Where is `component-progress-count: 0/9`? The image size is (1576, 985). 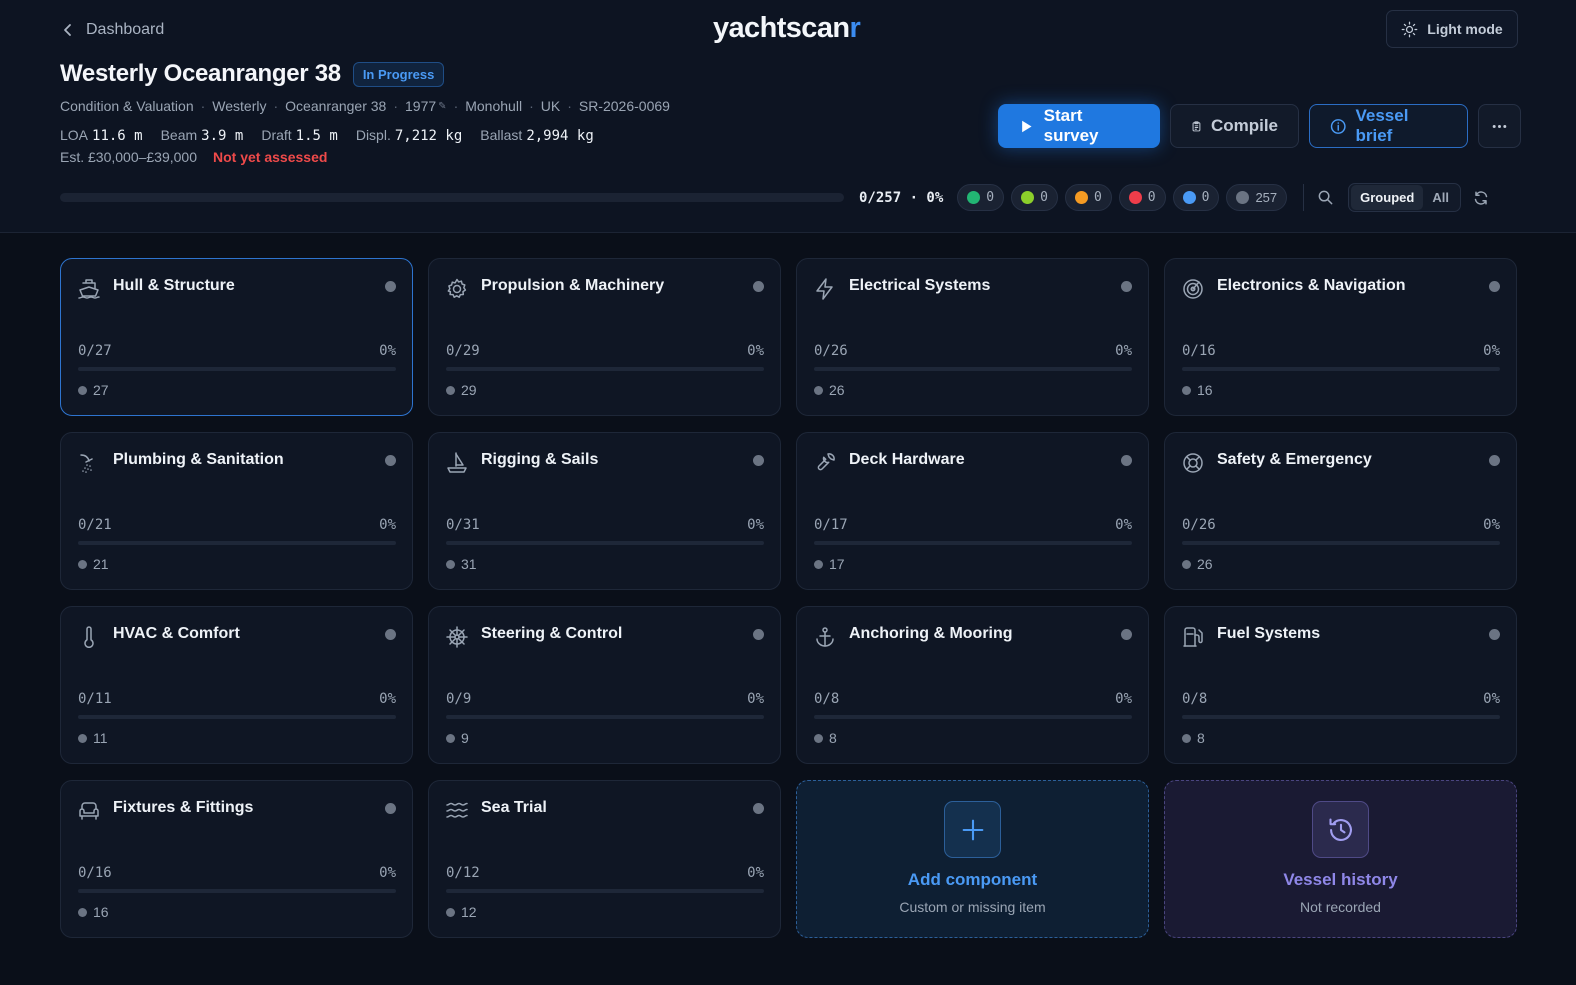
component-progress-count: 0/9 is located at coordinates (459, 699).